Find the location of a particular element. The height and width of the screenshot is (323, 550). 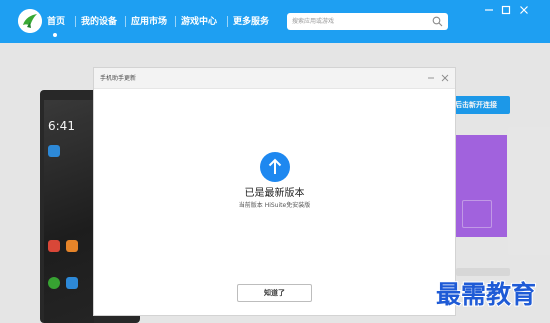

search-input is located at coordinates (361, 21).